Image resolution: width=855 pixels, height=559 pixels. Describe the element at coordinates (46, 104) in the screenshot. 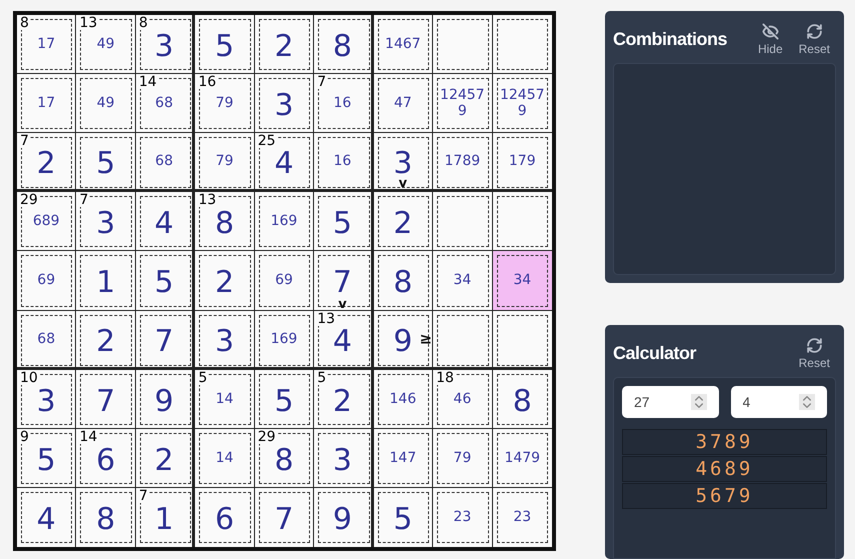

I see `sudoku-cell: 17` at that location.